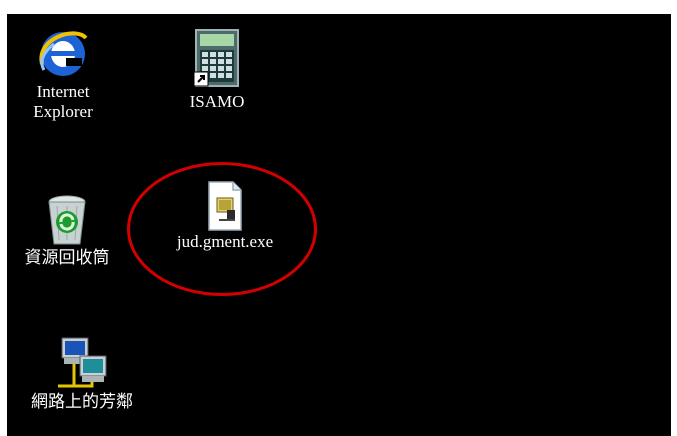 The image size is (677, 436). What do you see at coordinates (67, 258) in the screenshot?
I see `icon-label: 資源回收筒` at bounding box center [67, 258].